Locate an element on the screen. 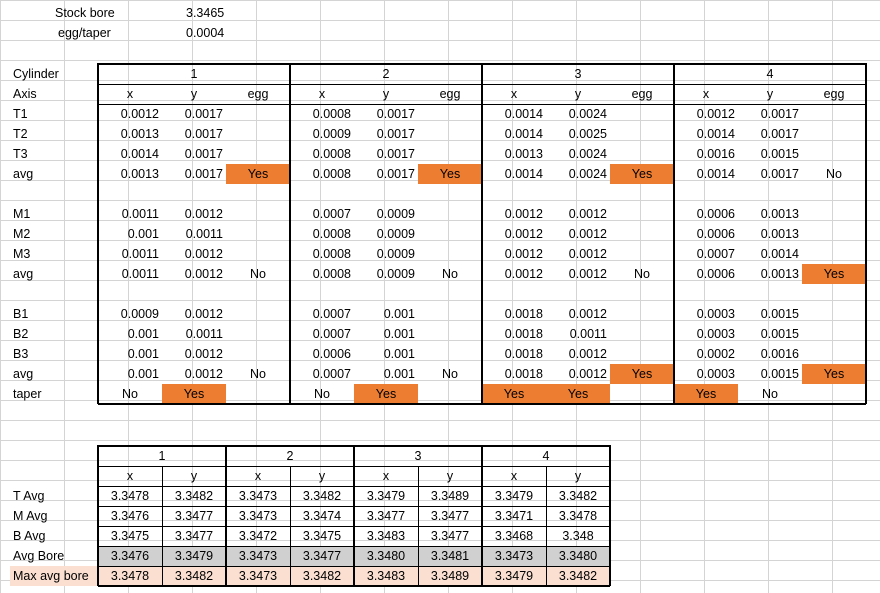  row-label: B Avg is located at coordinates (54, 536).